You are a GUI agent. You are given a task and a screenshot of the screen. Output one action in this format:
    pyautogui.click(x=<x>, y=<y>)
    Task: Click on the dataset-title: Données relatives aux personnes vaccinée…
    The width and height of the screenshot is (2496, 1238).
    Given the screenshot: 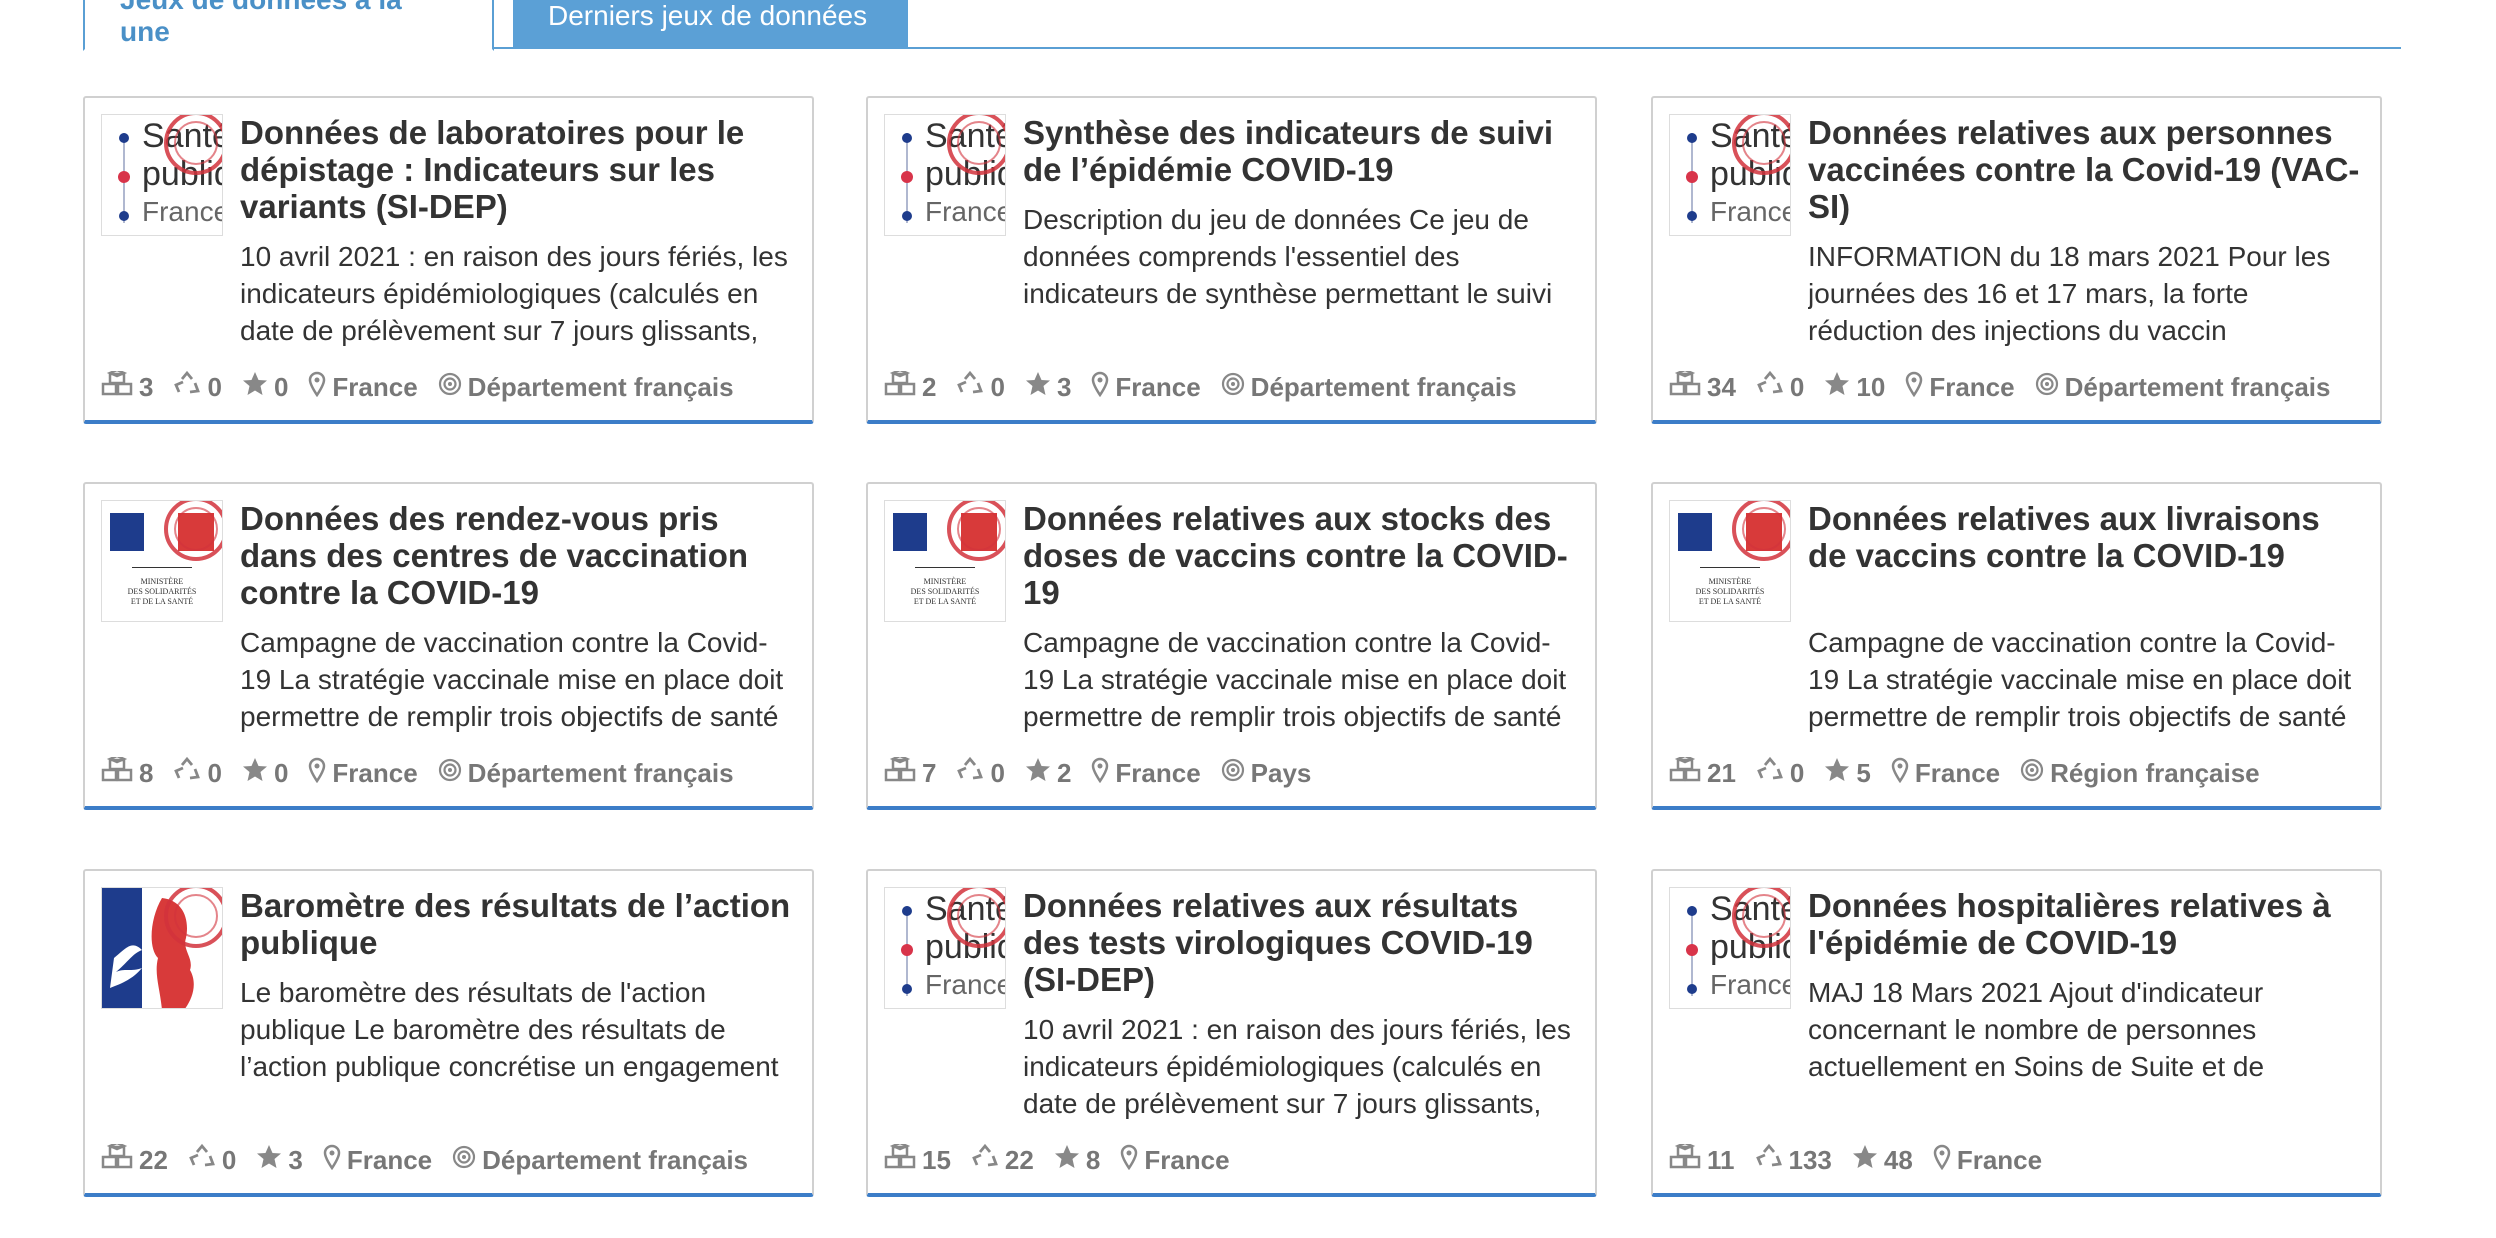 What is the action you would take?
    pyautogui.click(x=2087, y=169)
    